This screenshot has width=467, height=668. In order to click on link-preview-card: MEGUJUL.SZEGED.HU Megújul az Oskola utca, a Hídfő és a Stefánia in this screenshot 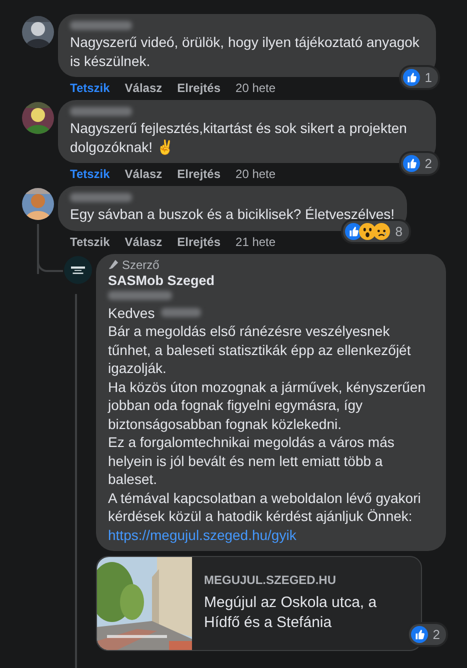, I will do `click(259, 603)`.